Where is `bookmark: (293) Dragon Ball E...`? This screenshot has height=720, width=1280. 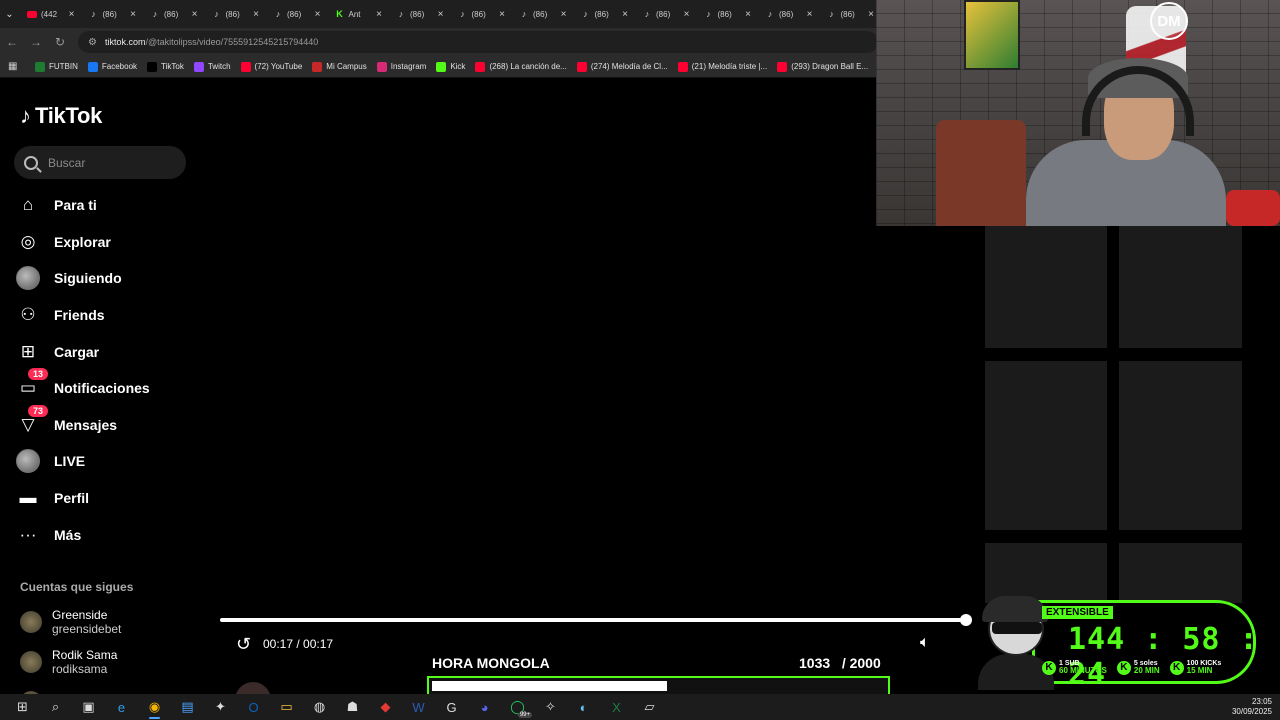 bookmark: (293) Dragon Ball E... is located at coordinates (822, 66).